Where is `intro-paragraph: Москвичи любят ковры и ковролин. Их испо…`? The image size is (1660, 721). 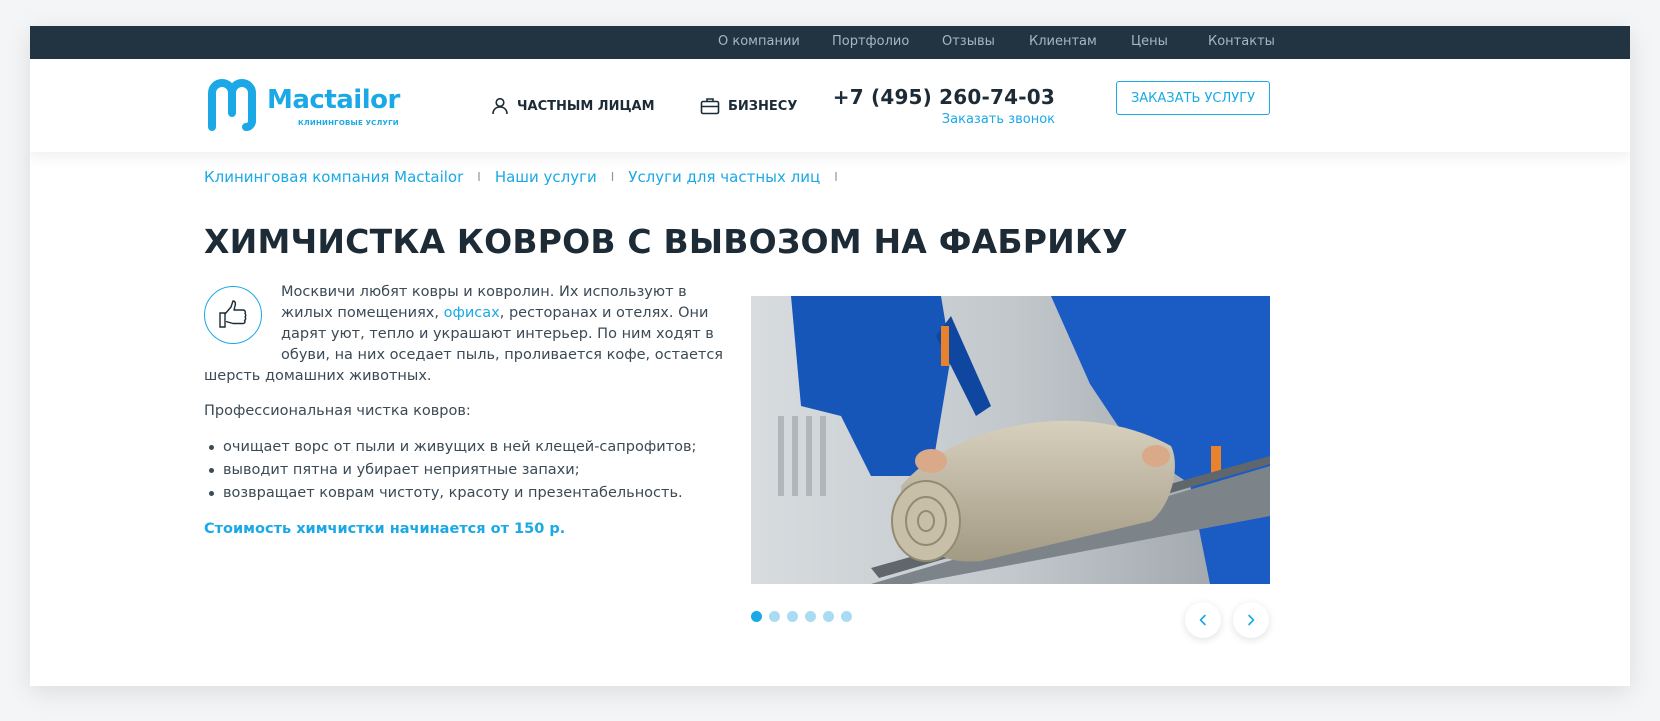
intro-paragraph: Москвичи любят ковры и ковролин. Их испо… is located at coordinates (464, 334).